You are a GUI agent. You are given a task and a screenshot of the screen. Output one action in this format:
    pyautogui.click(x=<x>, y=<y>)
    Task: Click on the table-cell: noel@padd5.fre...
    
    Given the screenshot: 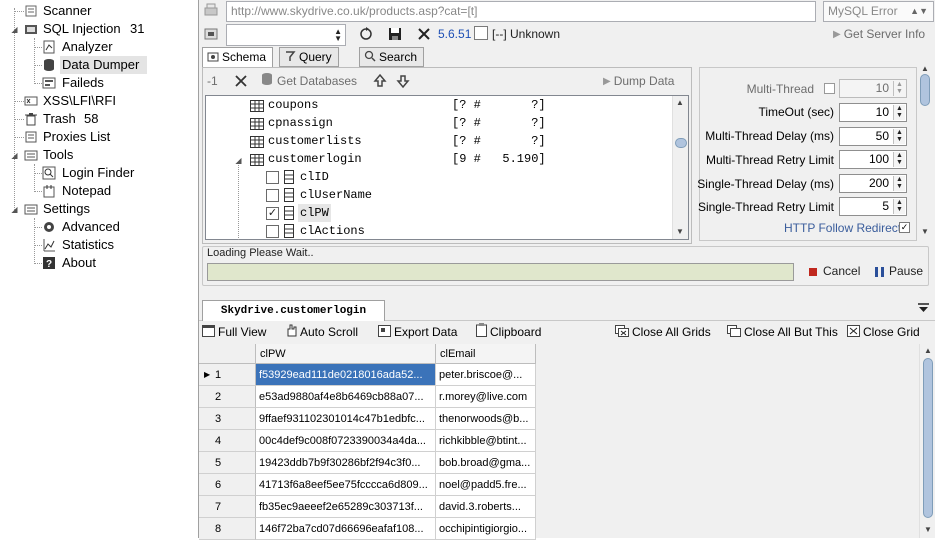 What is the action you would take?
    pyautogui.click(x=486, y=485)
    